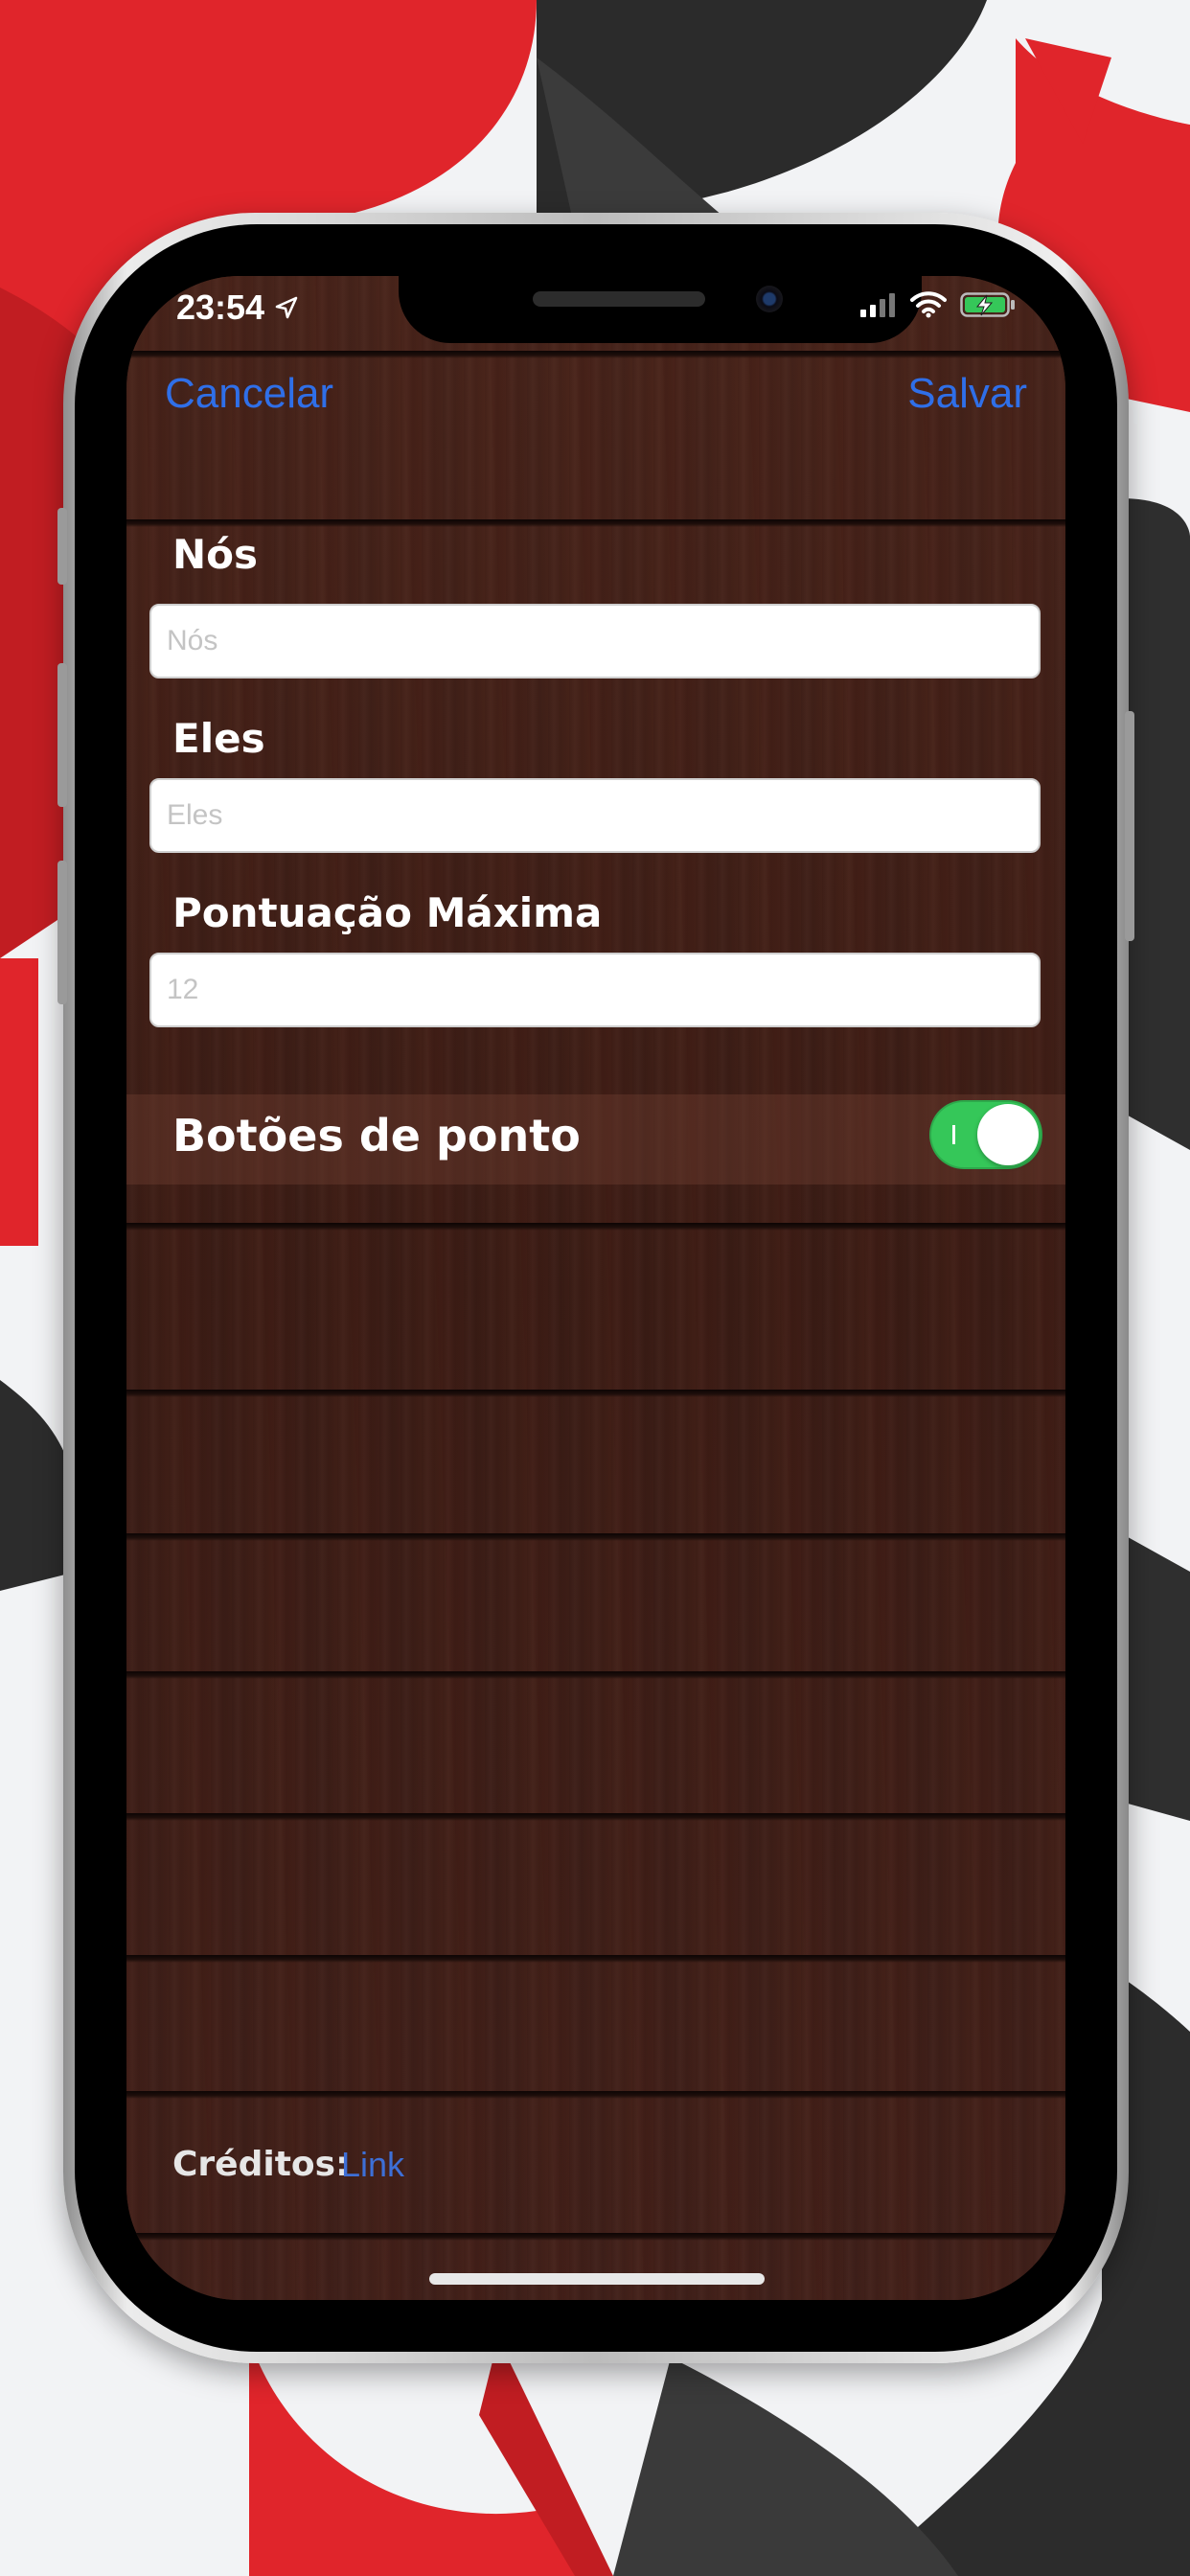 The width and height of the screenshot is (1190, 2576). What do you see at coordinates (987, 304) in the screenshot?
I see `battery-charging-icon` at bounding box center [987, 304].